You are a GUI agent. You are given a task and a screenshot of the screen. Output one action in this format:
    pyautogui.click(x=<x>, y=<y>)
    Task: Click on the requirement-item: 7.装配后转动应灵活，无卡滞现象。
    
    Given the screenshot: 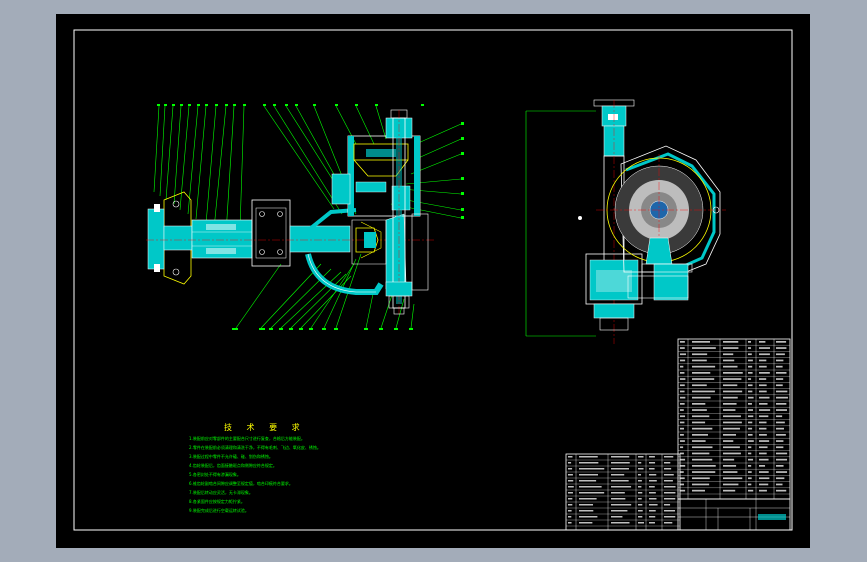 What is the action you would take?
    pyautogui.click(x=255, y=492)
    